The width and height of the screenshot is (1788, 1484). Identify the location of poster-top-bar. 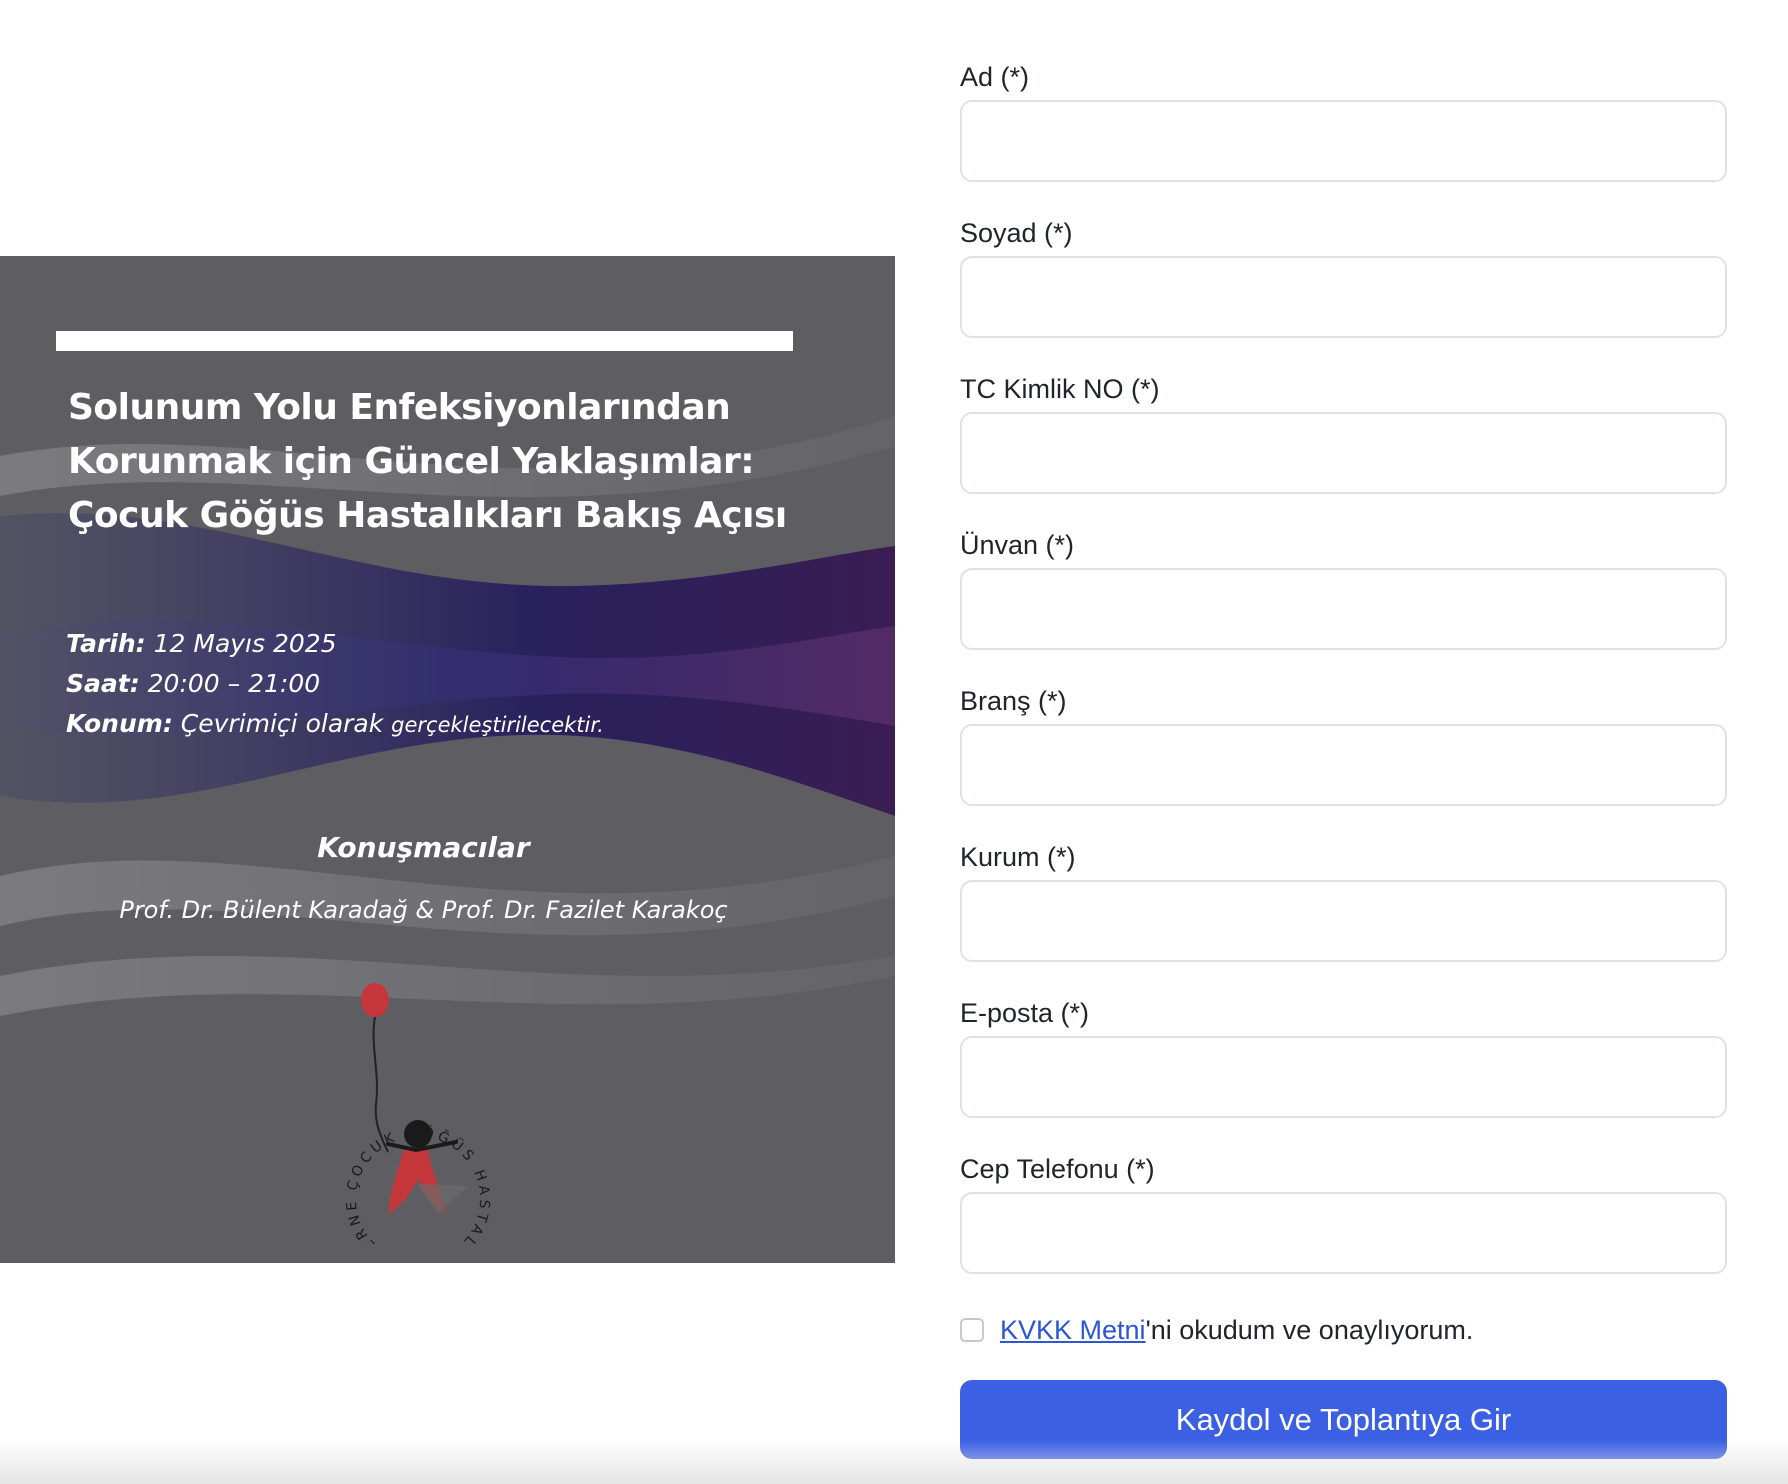
(424, 341).